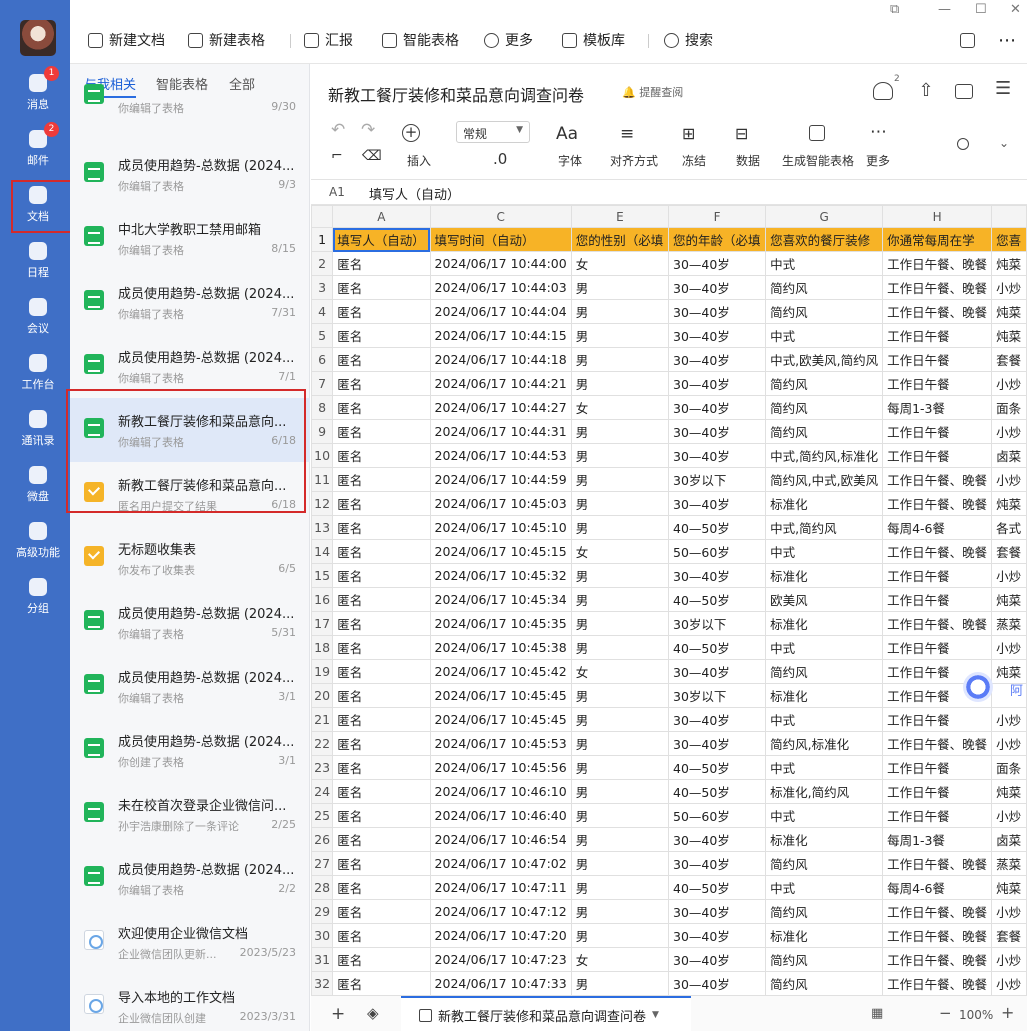  I want to click on row-number: 8, so click(322, 407).